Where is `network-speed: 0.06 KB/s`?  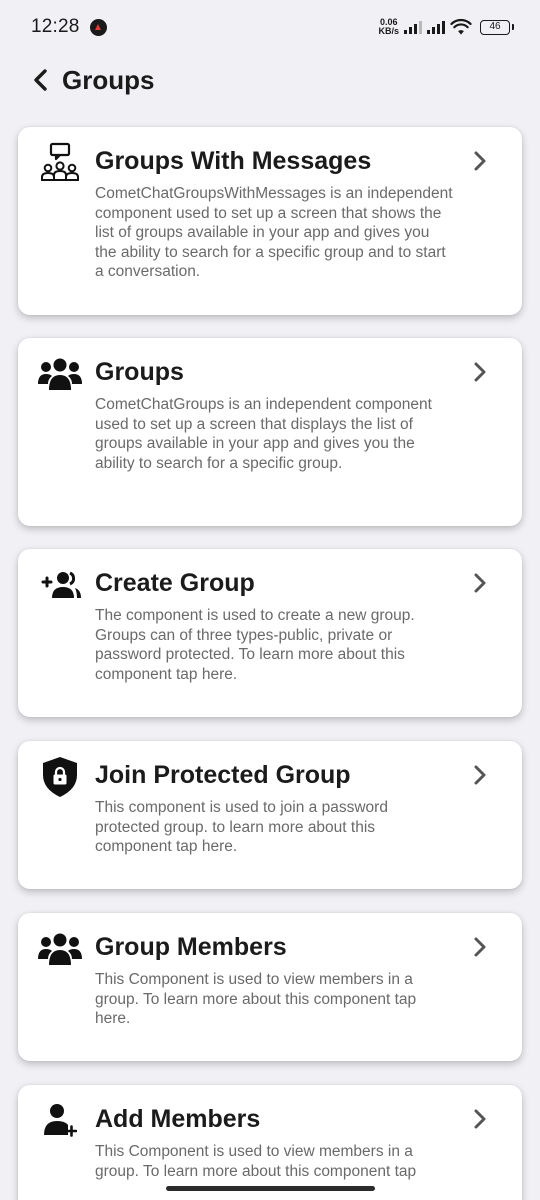 network-speed: 0.06 KB/s is located at coordinates (388, 27).